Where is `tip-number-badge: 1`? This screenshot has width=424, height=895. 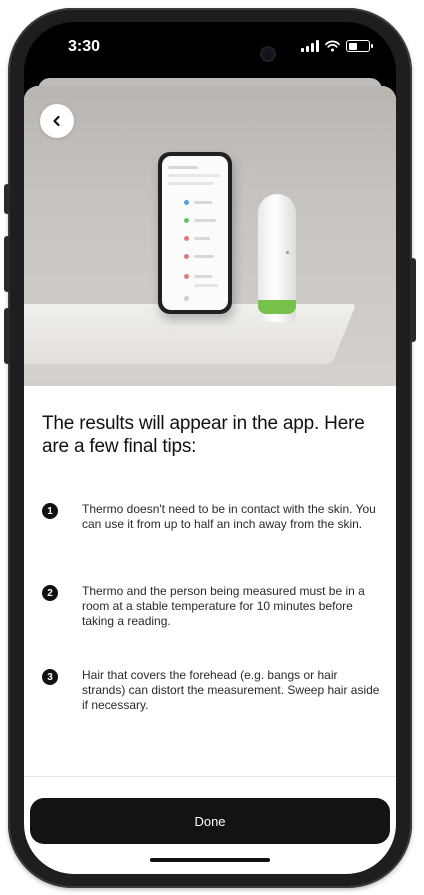 tip-number-badge: 1 is located at coordinates (50, 511).